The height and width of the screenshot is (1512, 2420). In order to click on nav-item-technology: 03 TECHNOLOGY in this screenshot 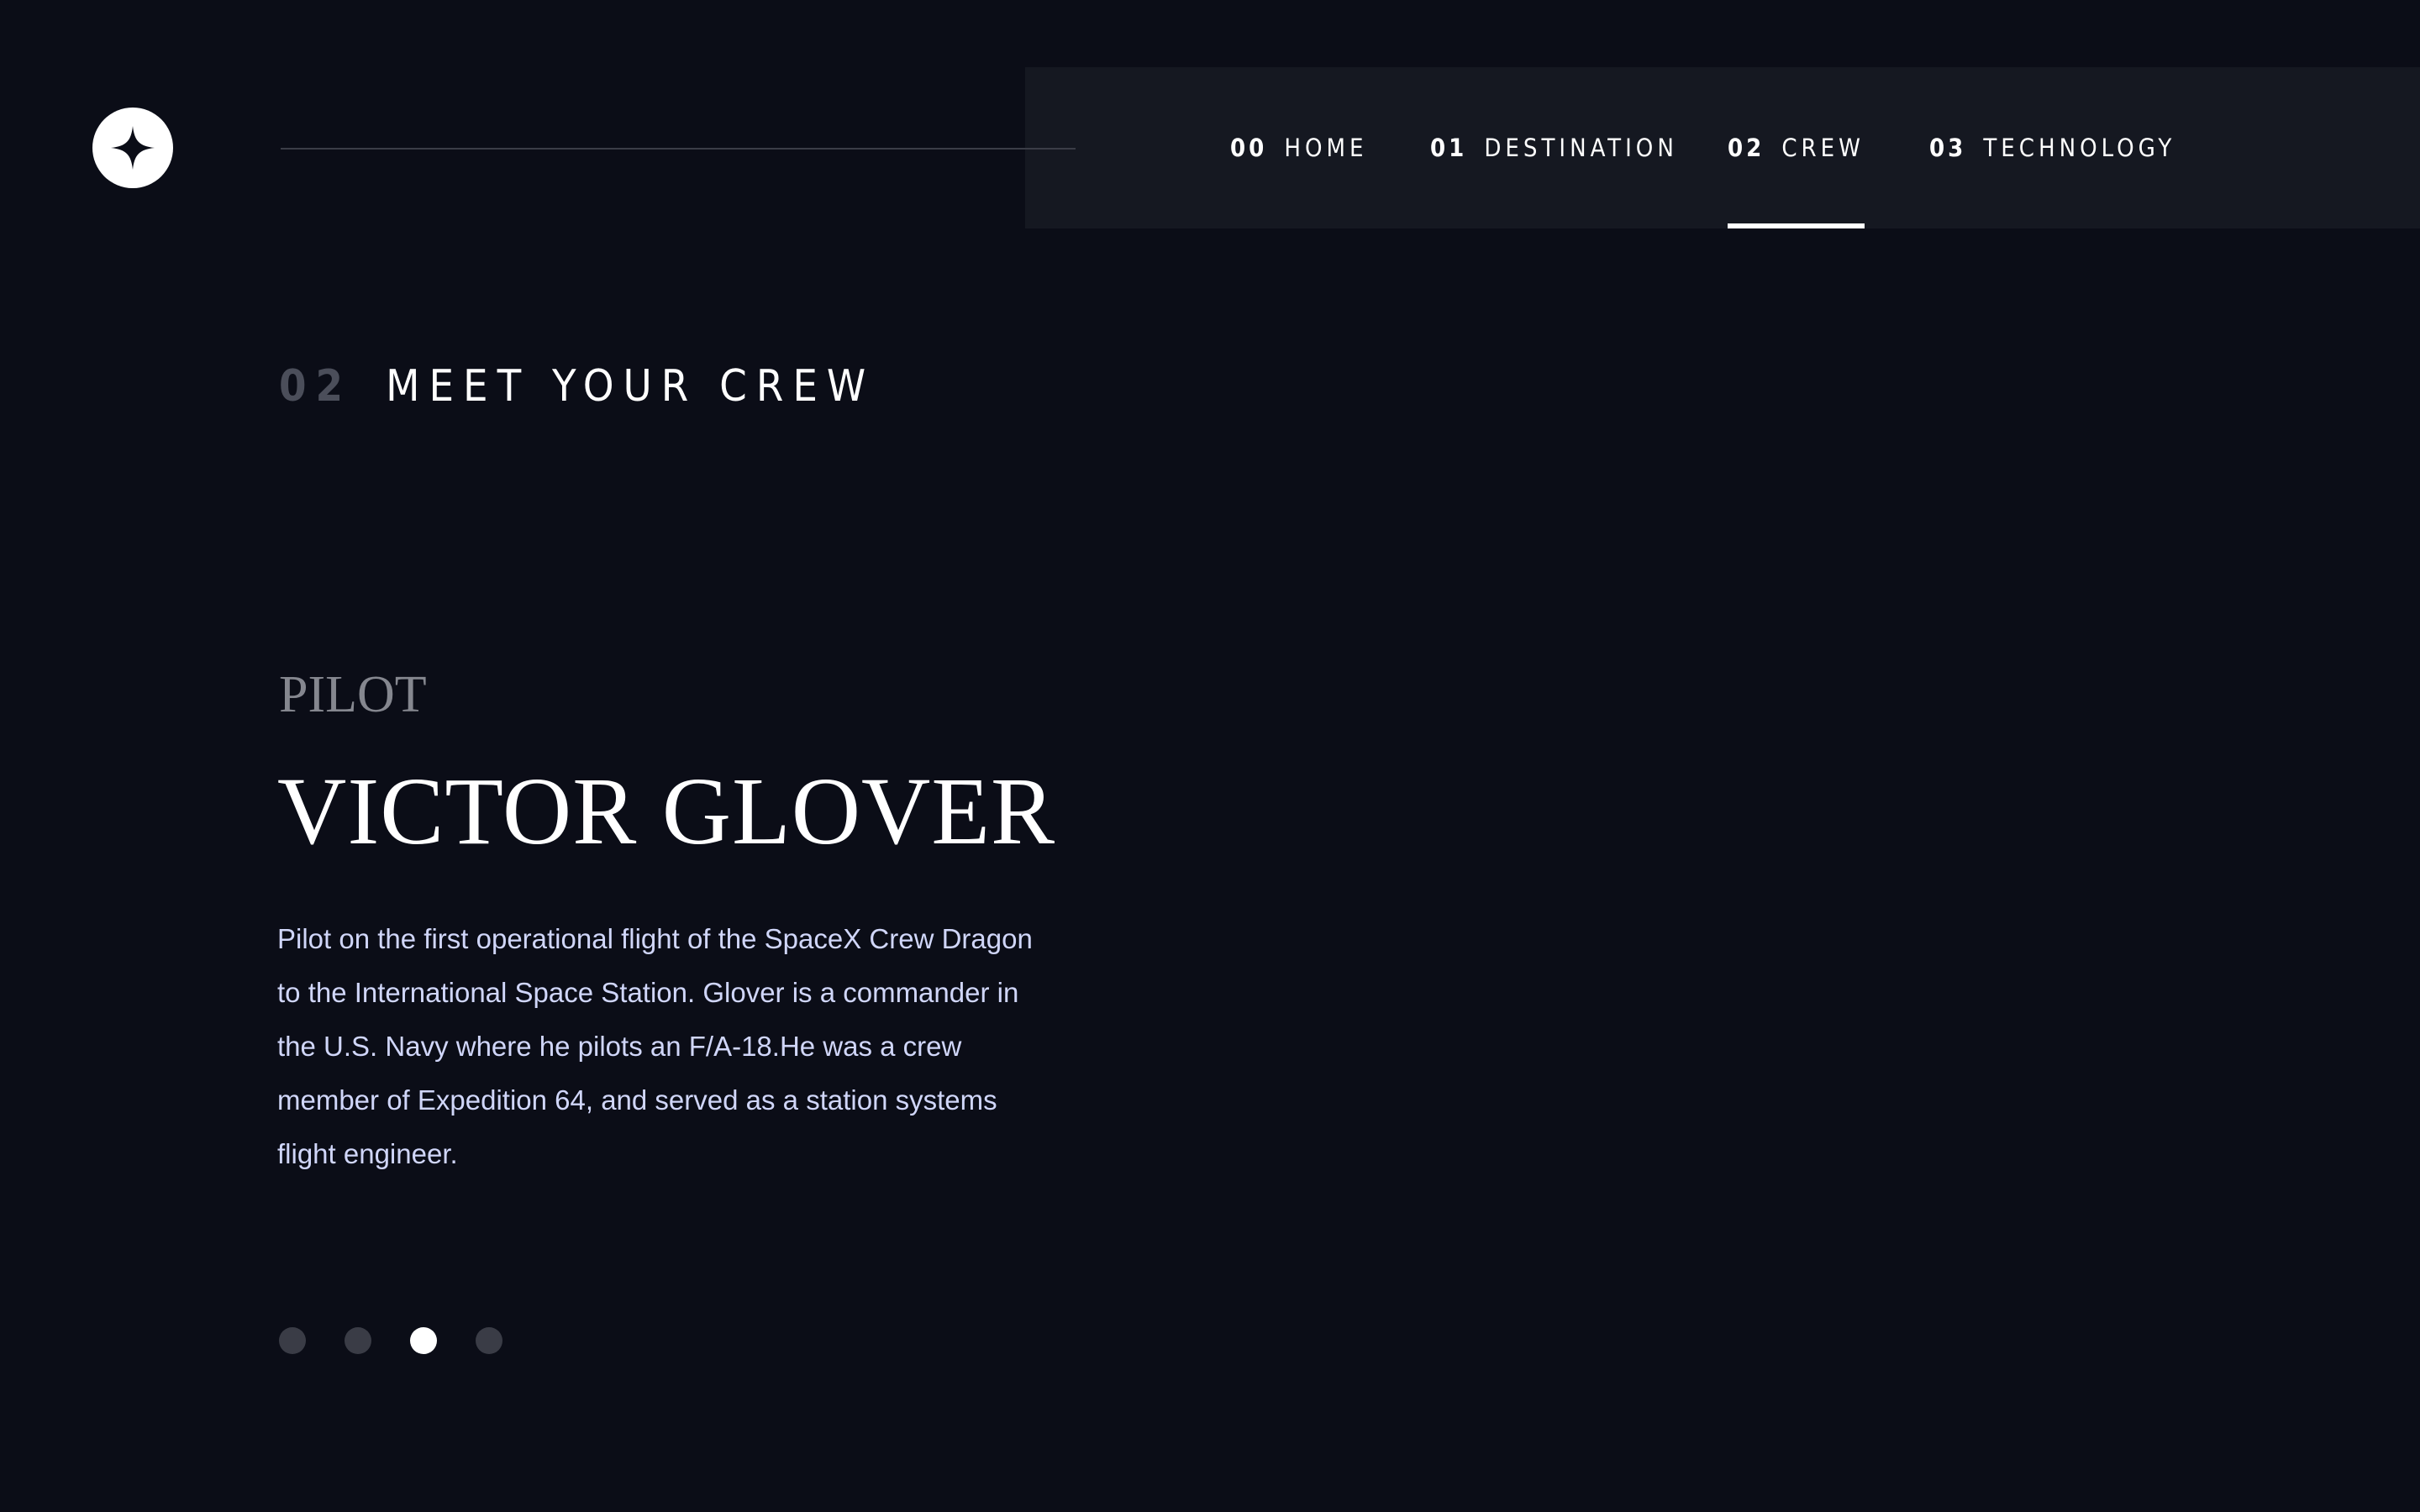, I will do `click(2052, 147)`.